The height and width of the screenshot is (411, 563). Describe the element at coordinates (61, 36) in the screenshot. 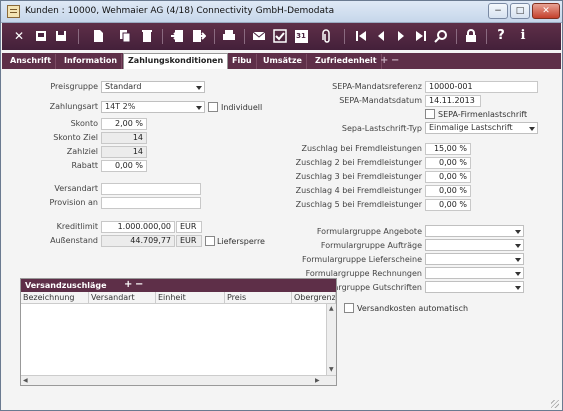

I see `save-icon` at that location.